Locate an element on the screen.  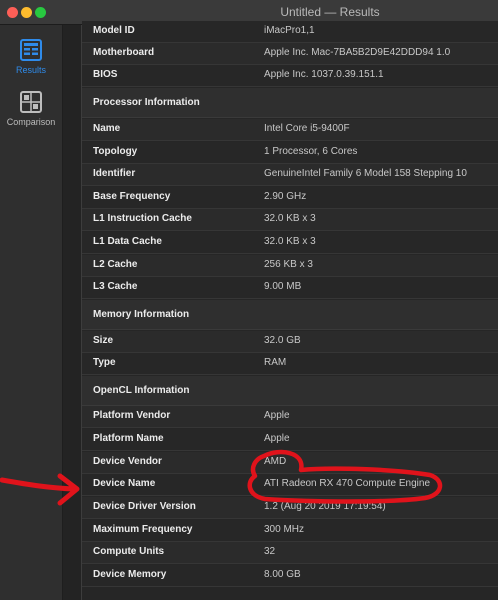
table-row: Platform Name Apple is located at coordinates (290, 440).